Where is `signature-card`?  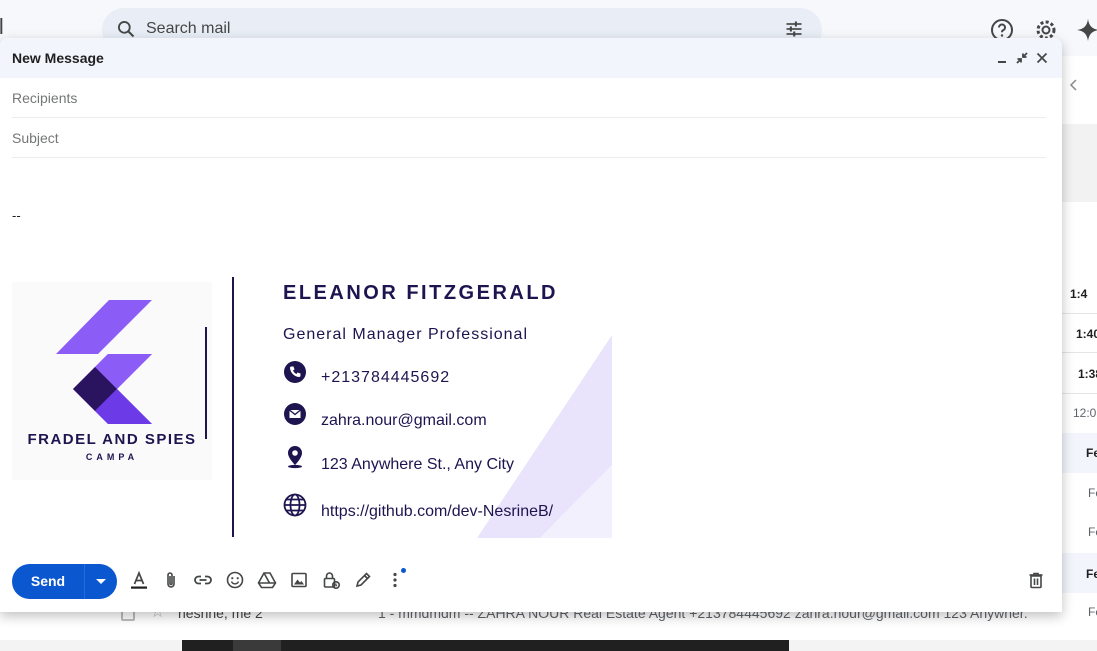
signature-card is located at coordinates (442, 406).